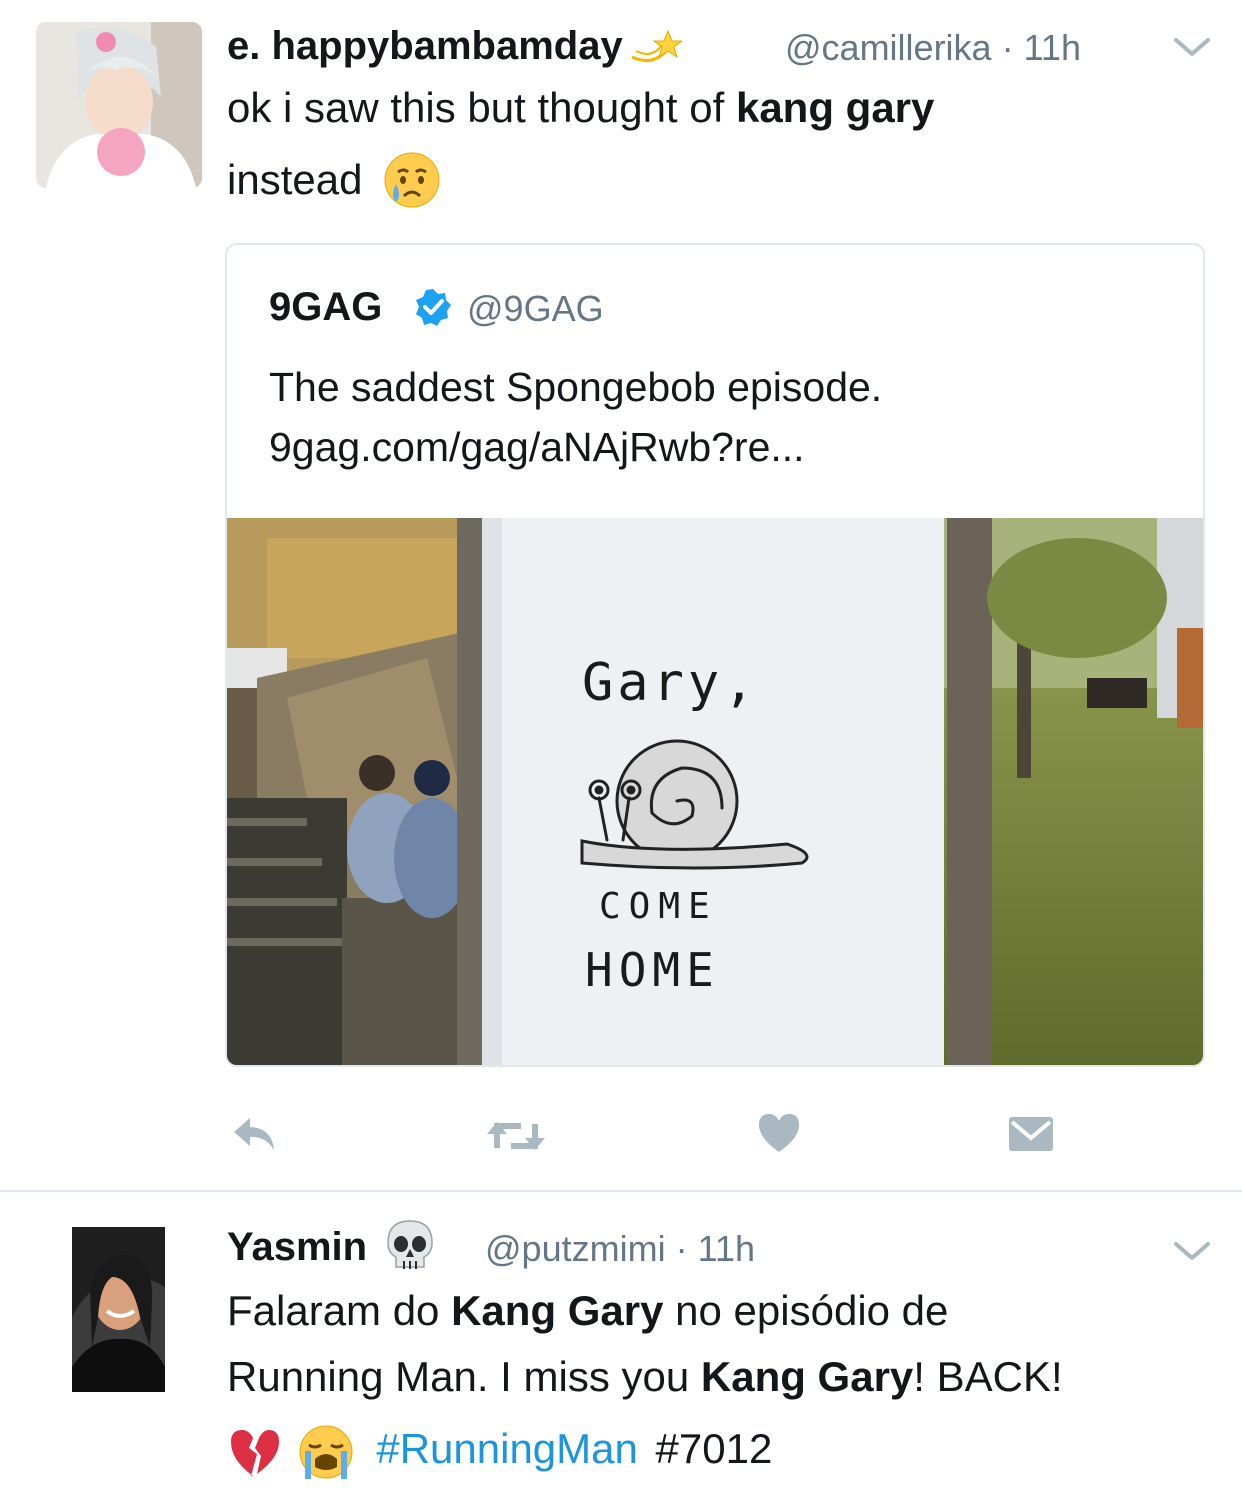 This screenshot has height=1499, width=1242. I want to click on author-name-text: e. happybambamday, so click(425, 46).